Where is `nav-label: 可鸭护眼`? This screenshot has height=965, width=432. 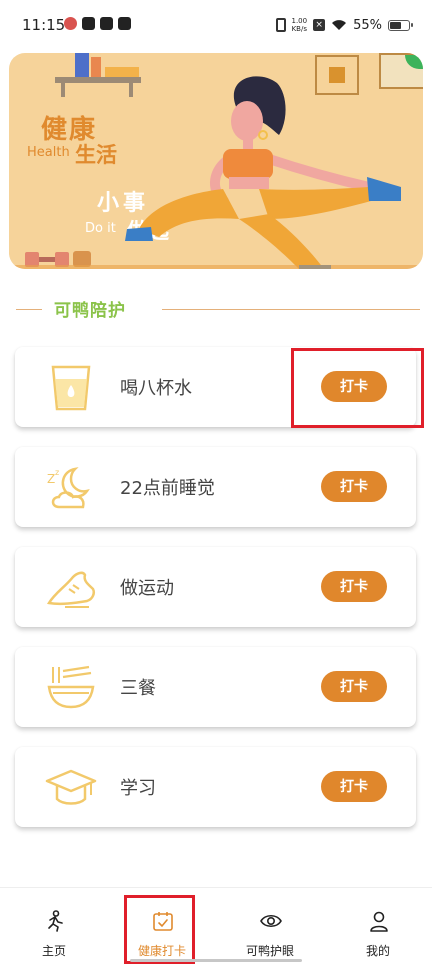
nav-label: 可鸭护眼 is located at coordinates (269, 951).